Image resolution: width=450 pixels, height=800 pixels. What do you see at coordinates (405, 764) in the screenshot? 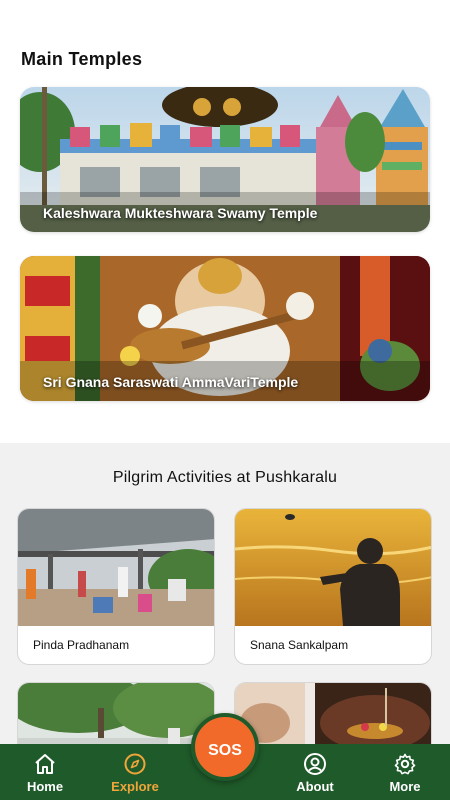
I see `gear-icon` at bounding box center [405, 764].